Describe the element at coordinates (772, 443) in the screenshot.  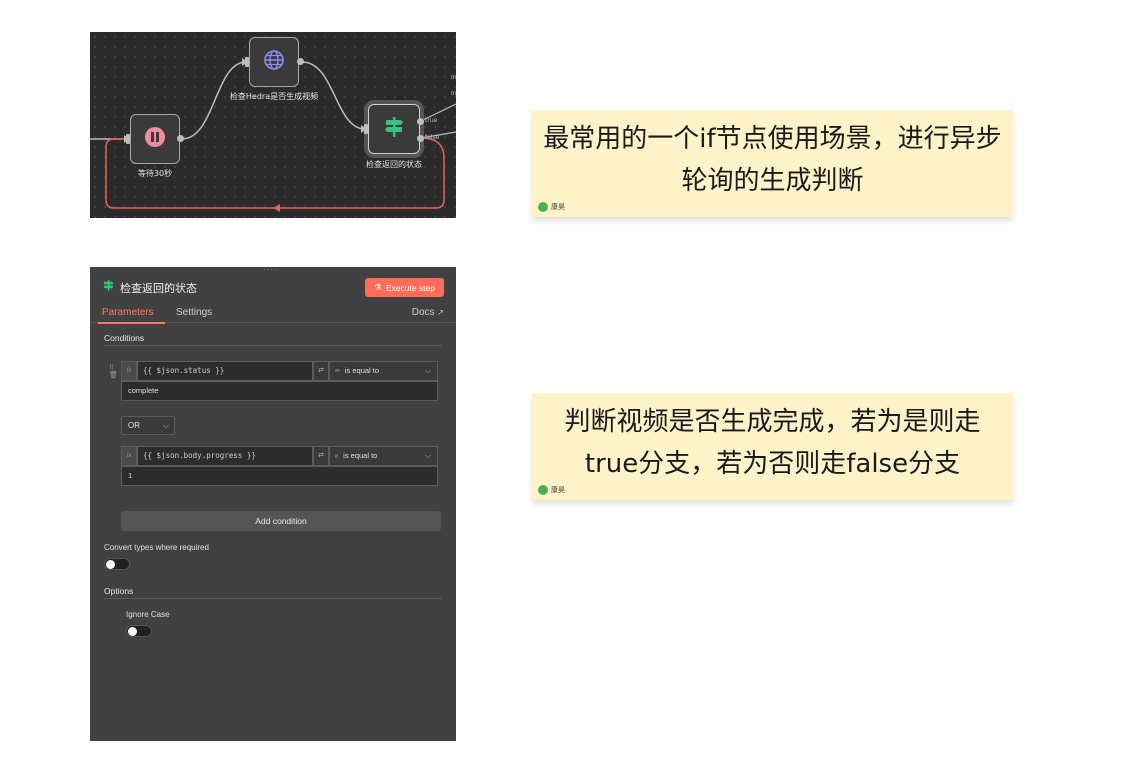
I see `sticky-note-text: 判断视频是否生成完成，若为是则走true分支，若为否则走false分支` at that location.